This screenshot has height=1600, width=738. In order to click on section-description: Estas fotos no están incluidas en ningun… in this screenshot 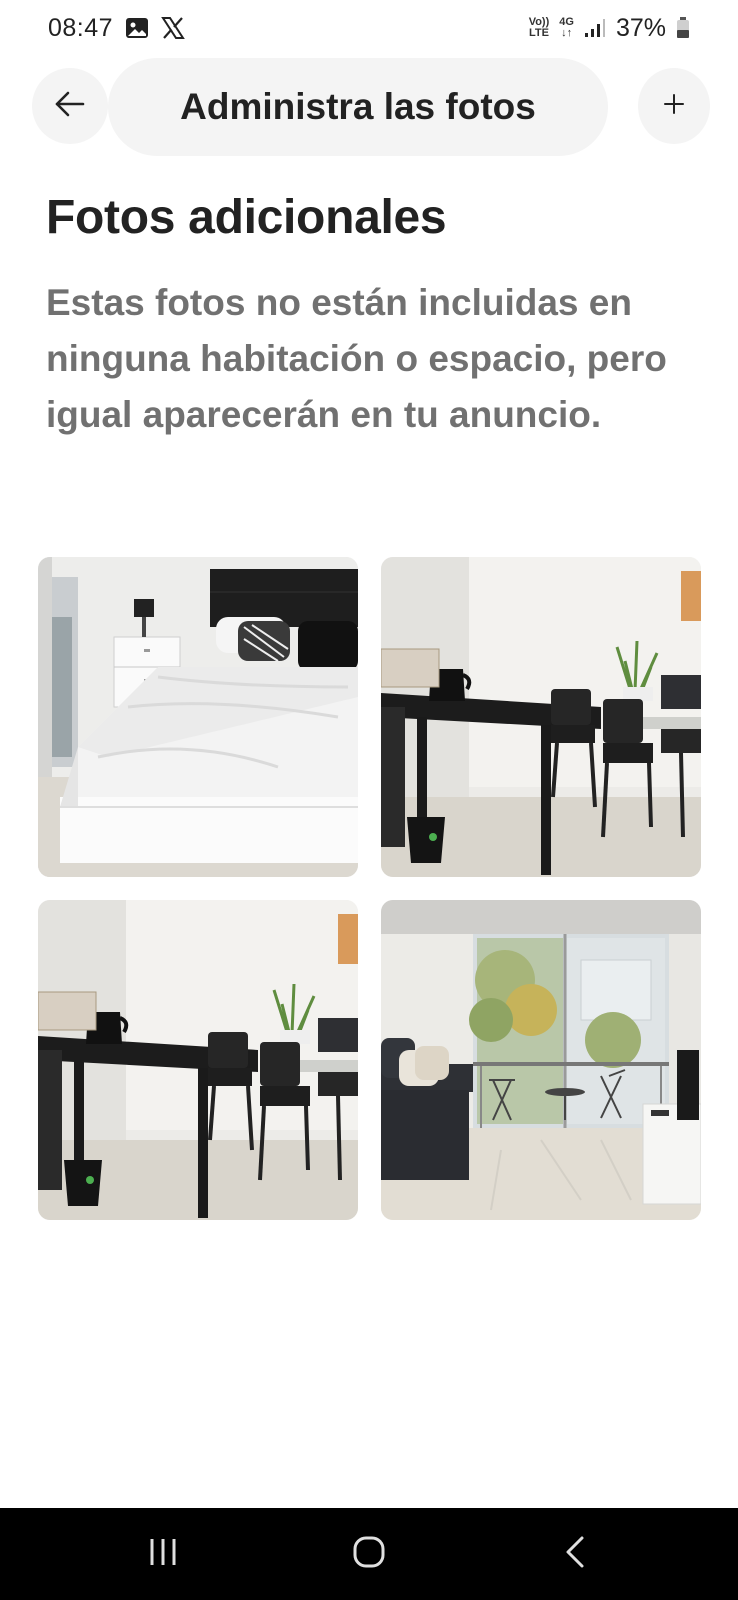, I will do `click(356, 358)`.